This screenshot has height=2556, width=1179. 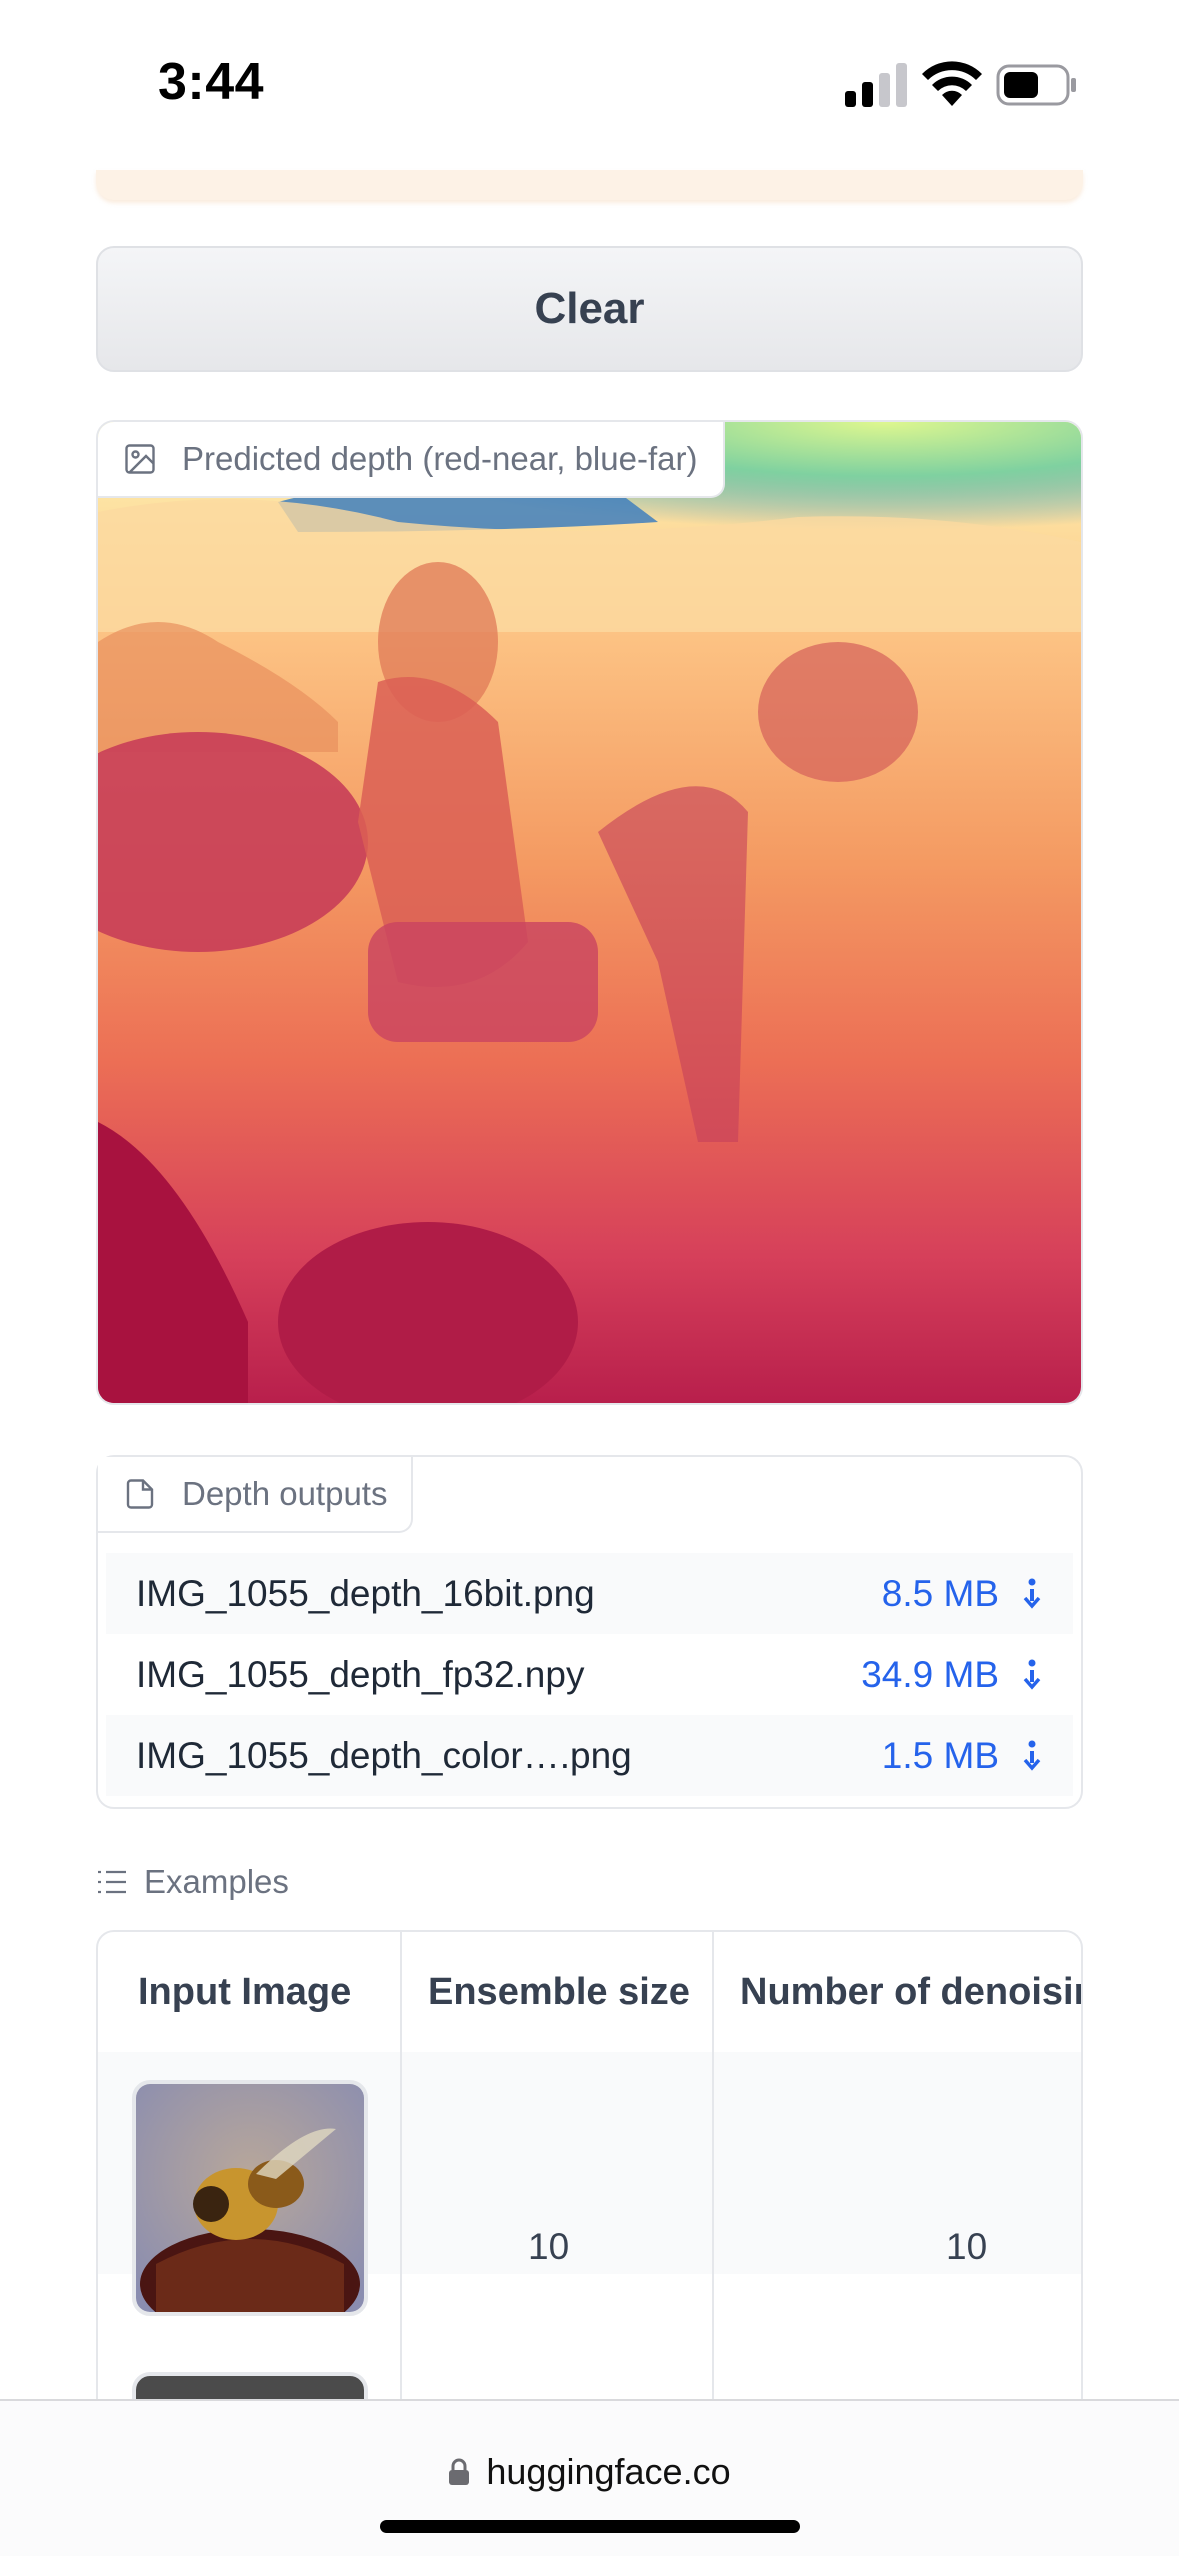 What do you see at coordinates (548, 2247) in the screenshot?
I see `ensemble-size-cell: 10` at bounding box center [548, 2247].